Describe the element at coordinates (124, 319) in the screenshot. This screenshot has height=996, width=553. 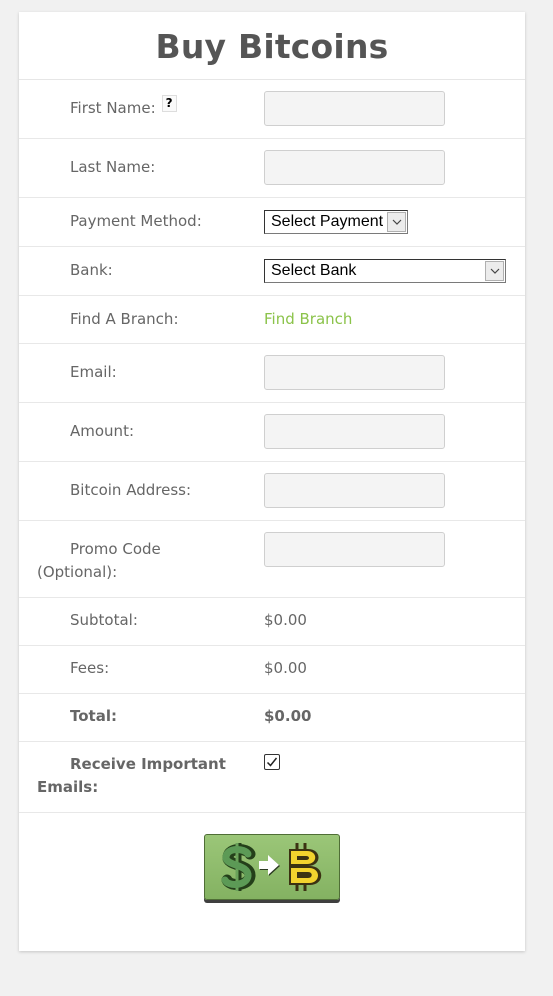
I see `find-branch-label: Find A Branch:` at that location.